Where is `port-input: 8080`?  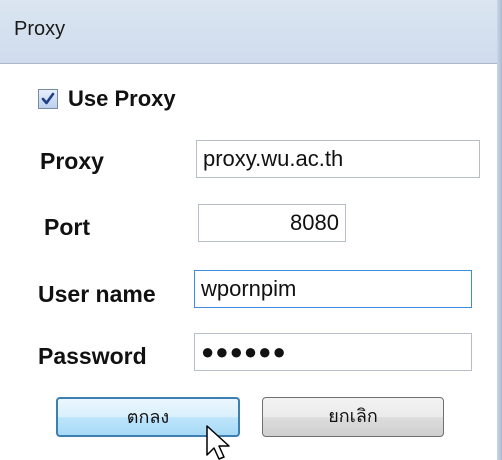
port-input: 8080 is located at coordinates (272, 223).